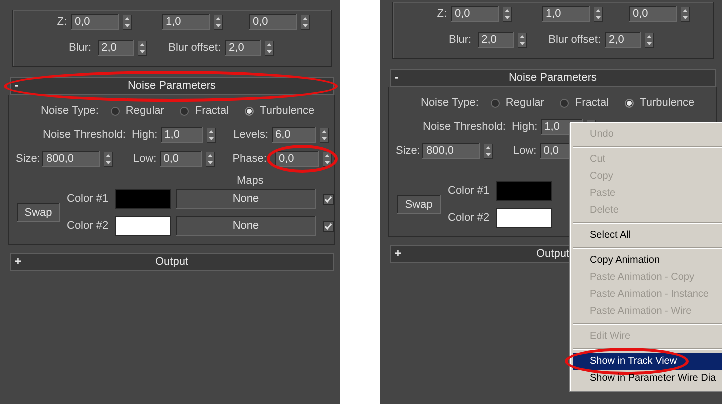 The image size is (722, 404). What do you see at coordinates (294, 135) in the screenshot?
I see `number-field: 6,0` at bounding box center [294, 135].